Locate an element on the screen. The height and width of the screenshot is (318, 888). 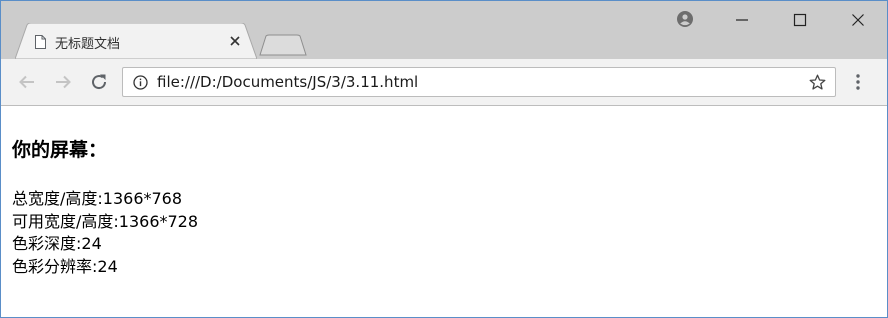
active-tab: 无标题文档 is located at coordinates (136, 41).